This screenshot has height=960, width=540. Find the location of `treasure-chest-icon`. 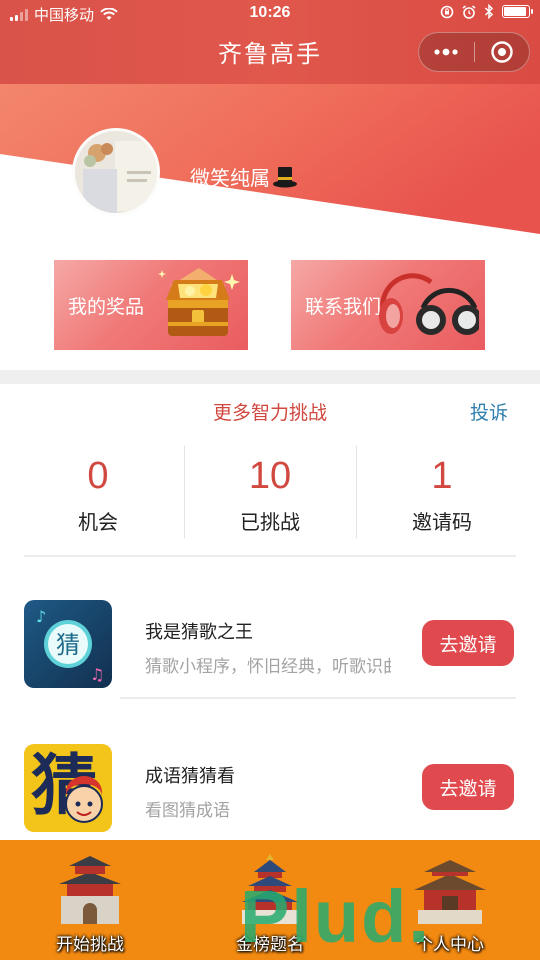

treasure-chest-icon is located at coordinates (199, 302).